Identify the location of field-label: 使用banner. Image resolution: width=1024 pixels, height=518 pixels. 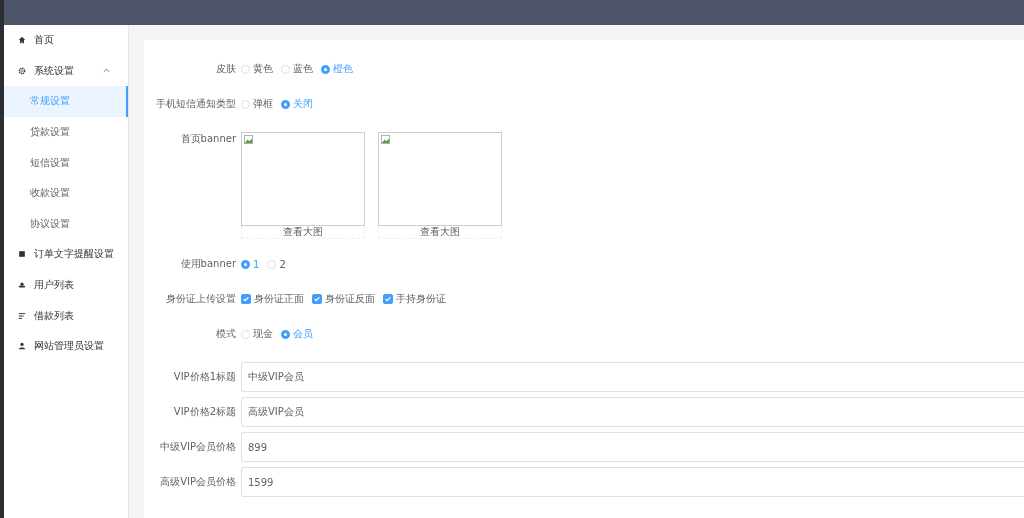
(208, 264).